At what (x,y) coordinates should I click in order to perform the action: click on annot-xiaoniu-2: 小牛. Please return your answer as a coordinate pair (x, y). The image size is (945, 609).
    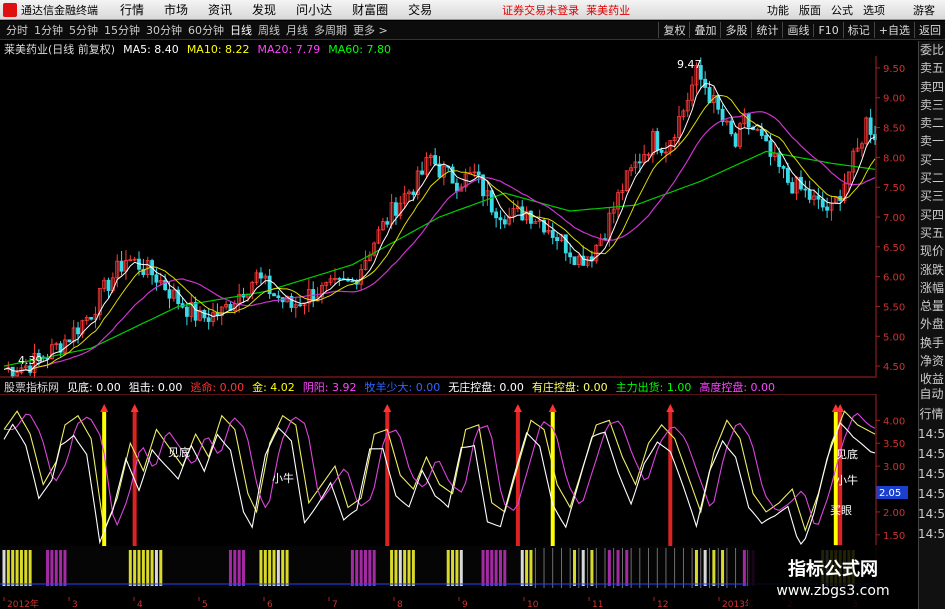
    Looking at the image, I should click on (847, 480).